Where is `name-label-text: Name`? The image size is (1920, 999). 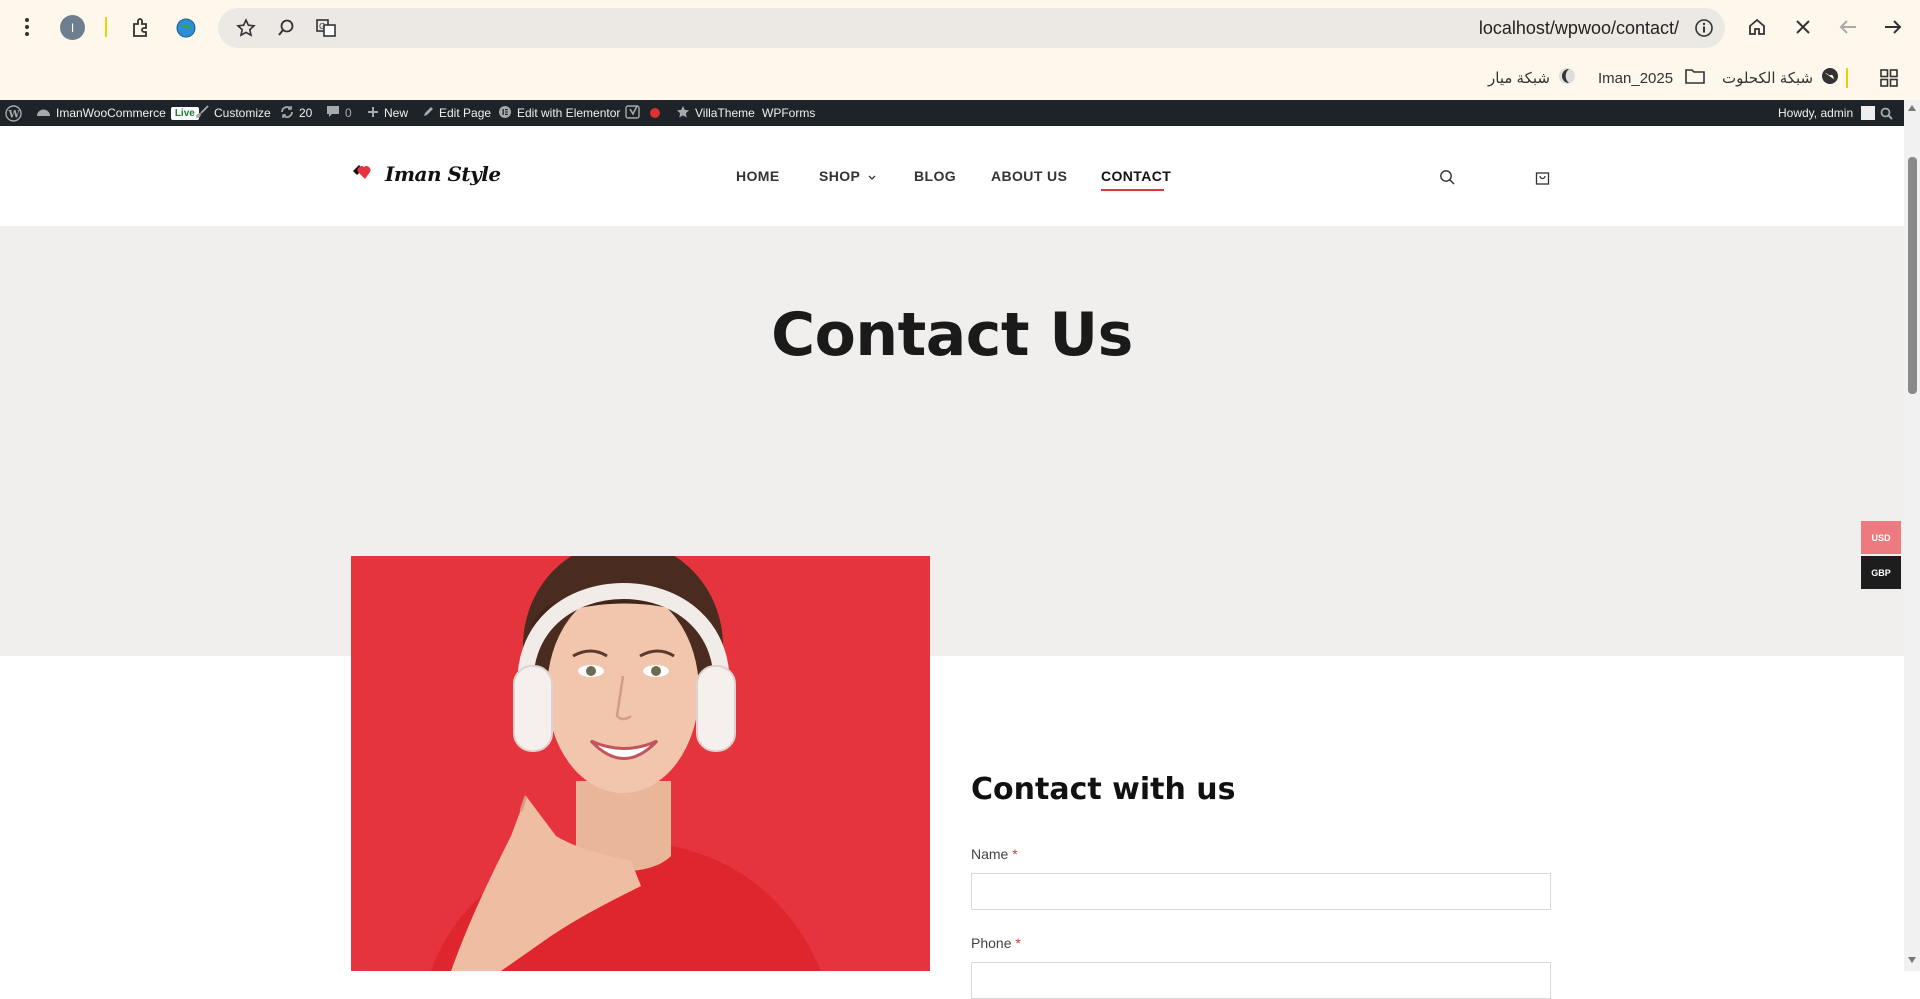 name-label-text: Name is located at coordinates (990, 854).